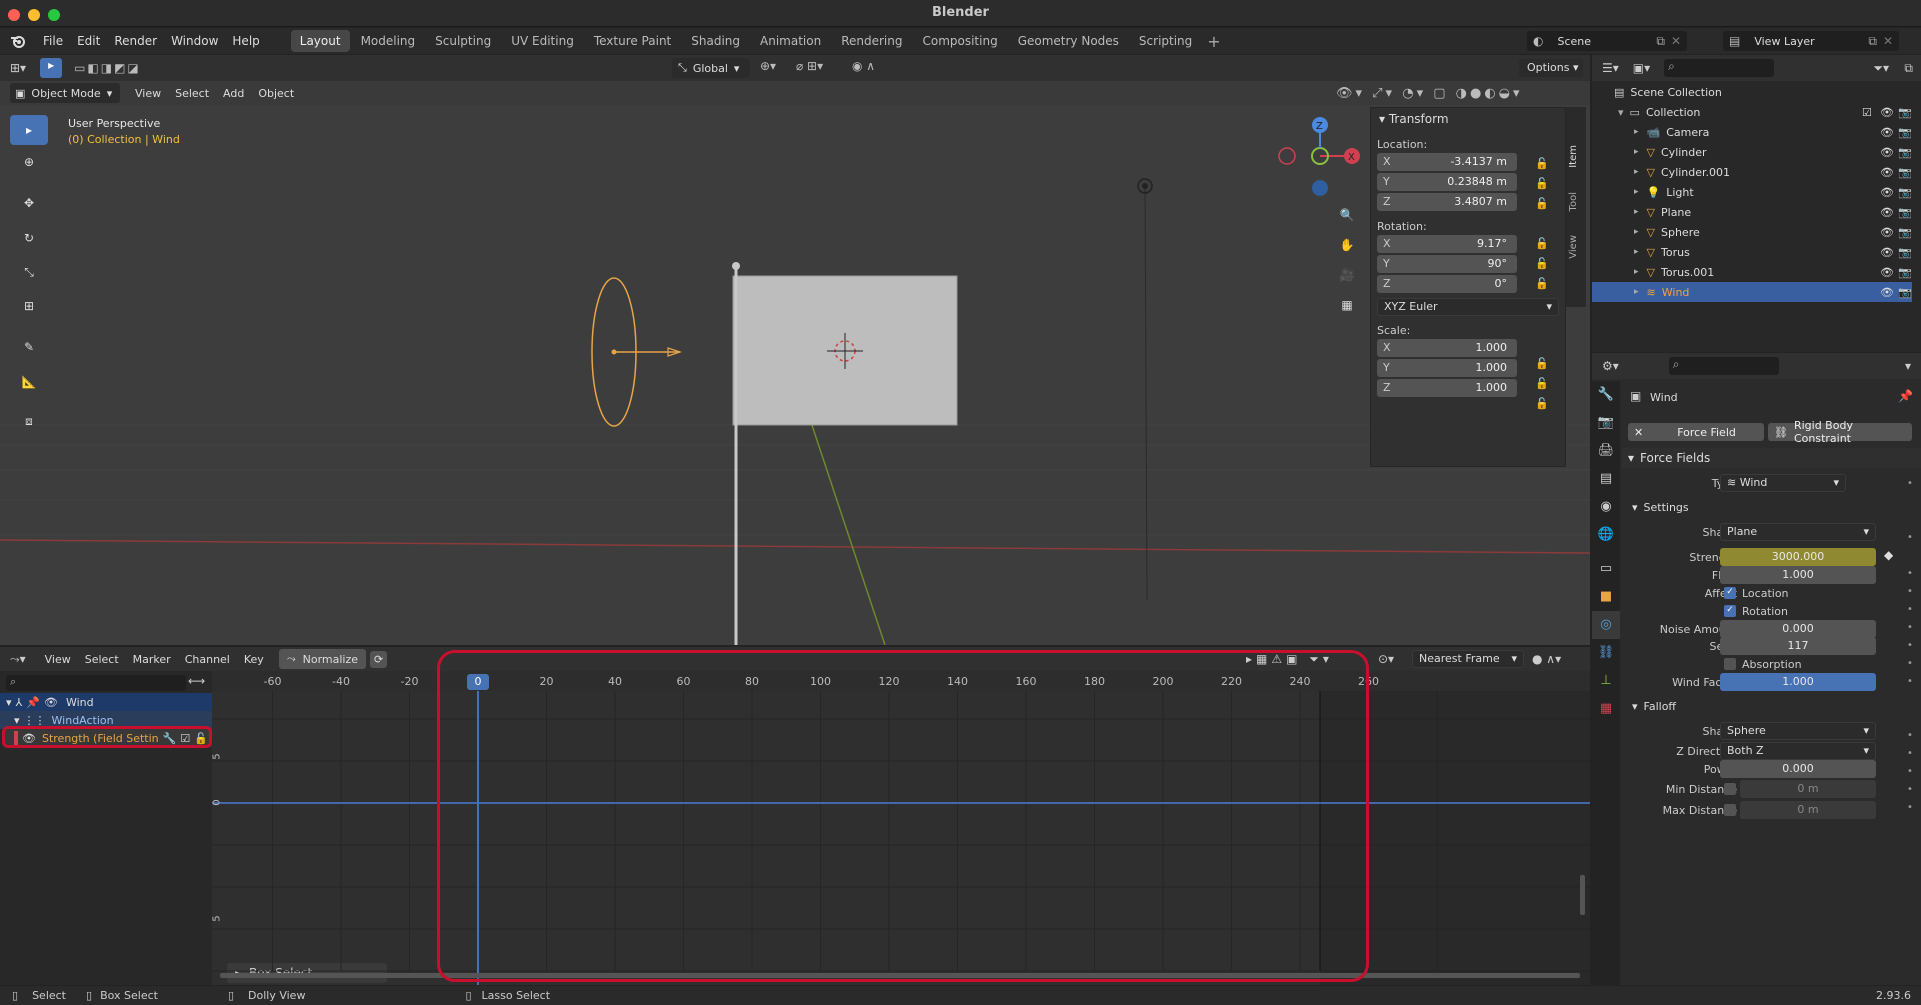 The image size is (1921, 1005). What do you see at coordinates (1798, 532) in the screenshot?
I see `shape-dropdown: Plane ▾` at bounding box center [1798, 532].